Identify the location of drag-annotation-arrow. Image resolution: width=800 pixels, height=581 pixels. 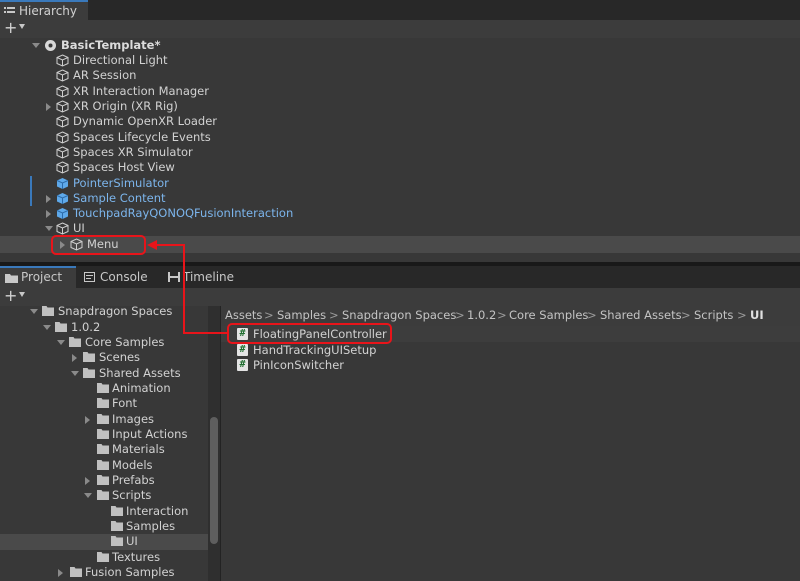
(187, 287).